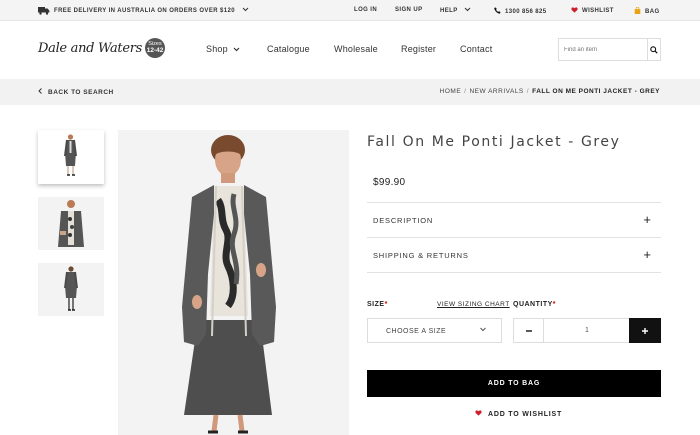 Image resolution: width=700 pixels, height=435 pixels. I want to click on logo-text: Dale and Waters, so click(90, 48).